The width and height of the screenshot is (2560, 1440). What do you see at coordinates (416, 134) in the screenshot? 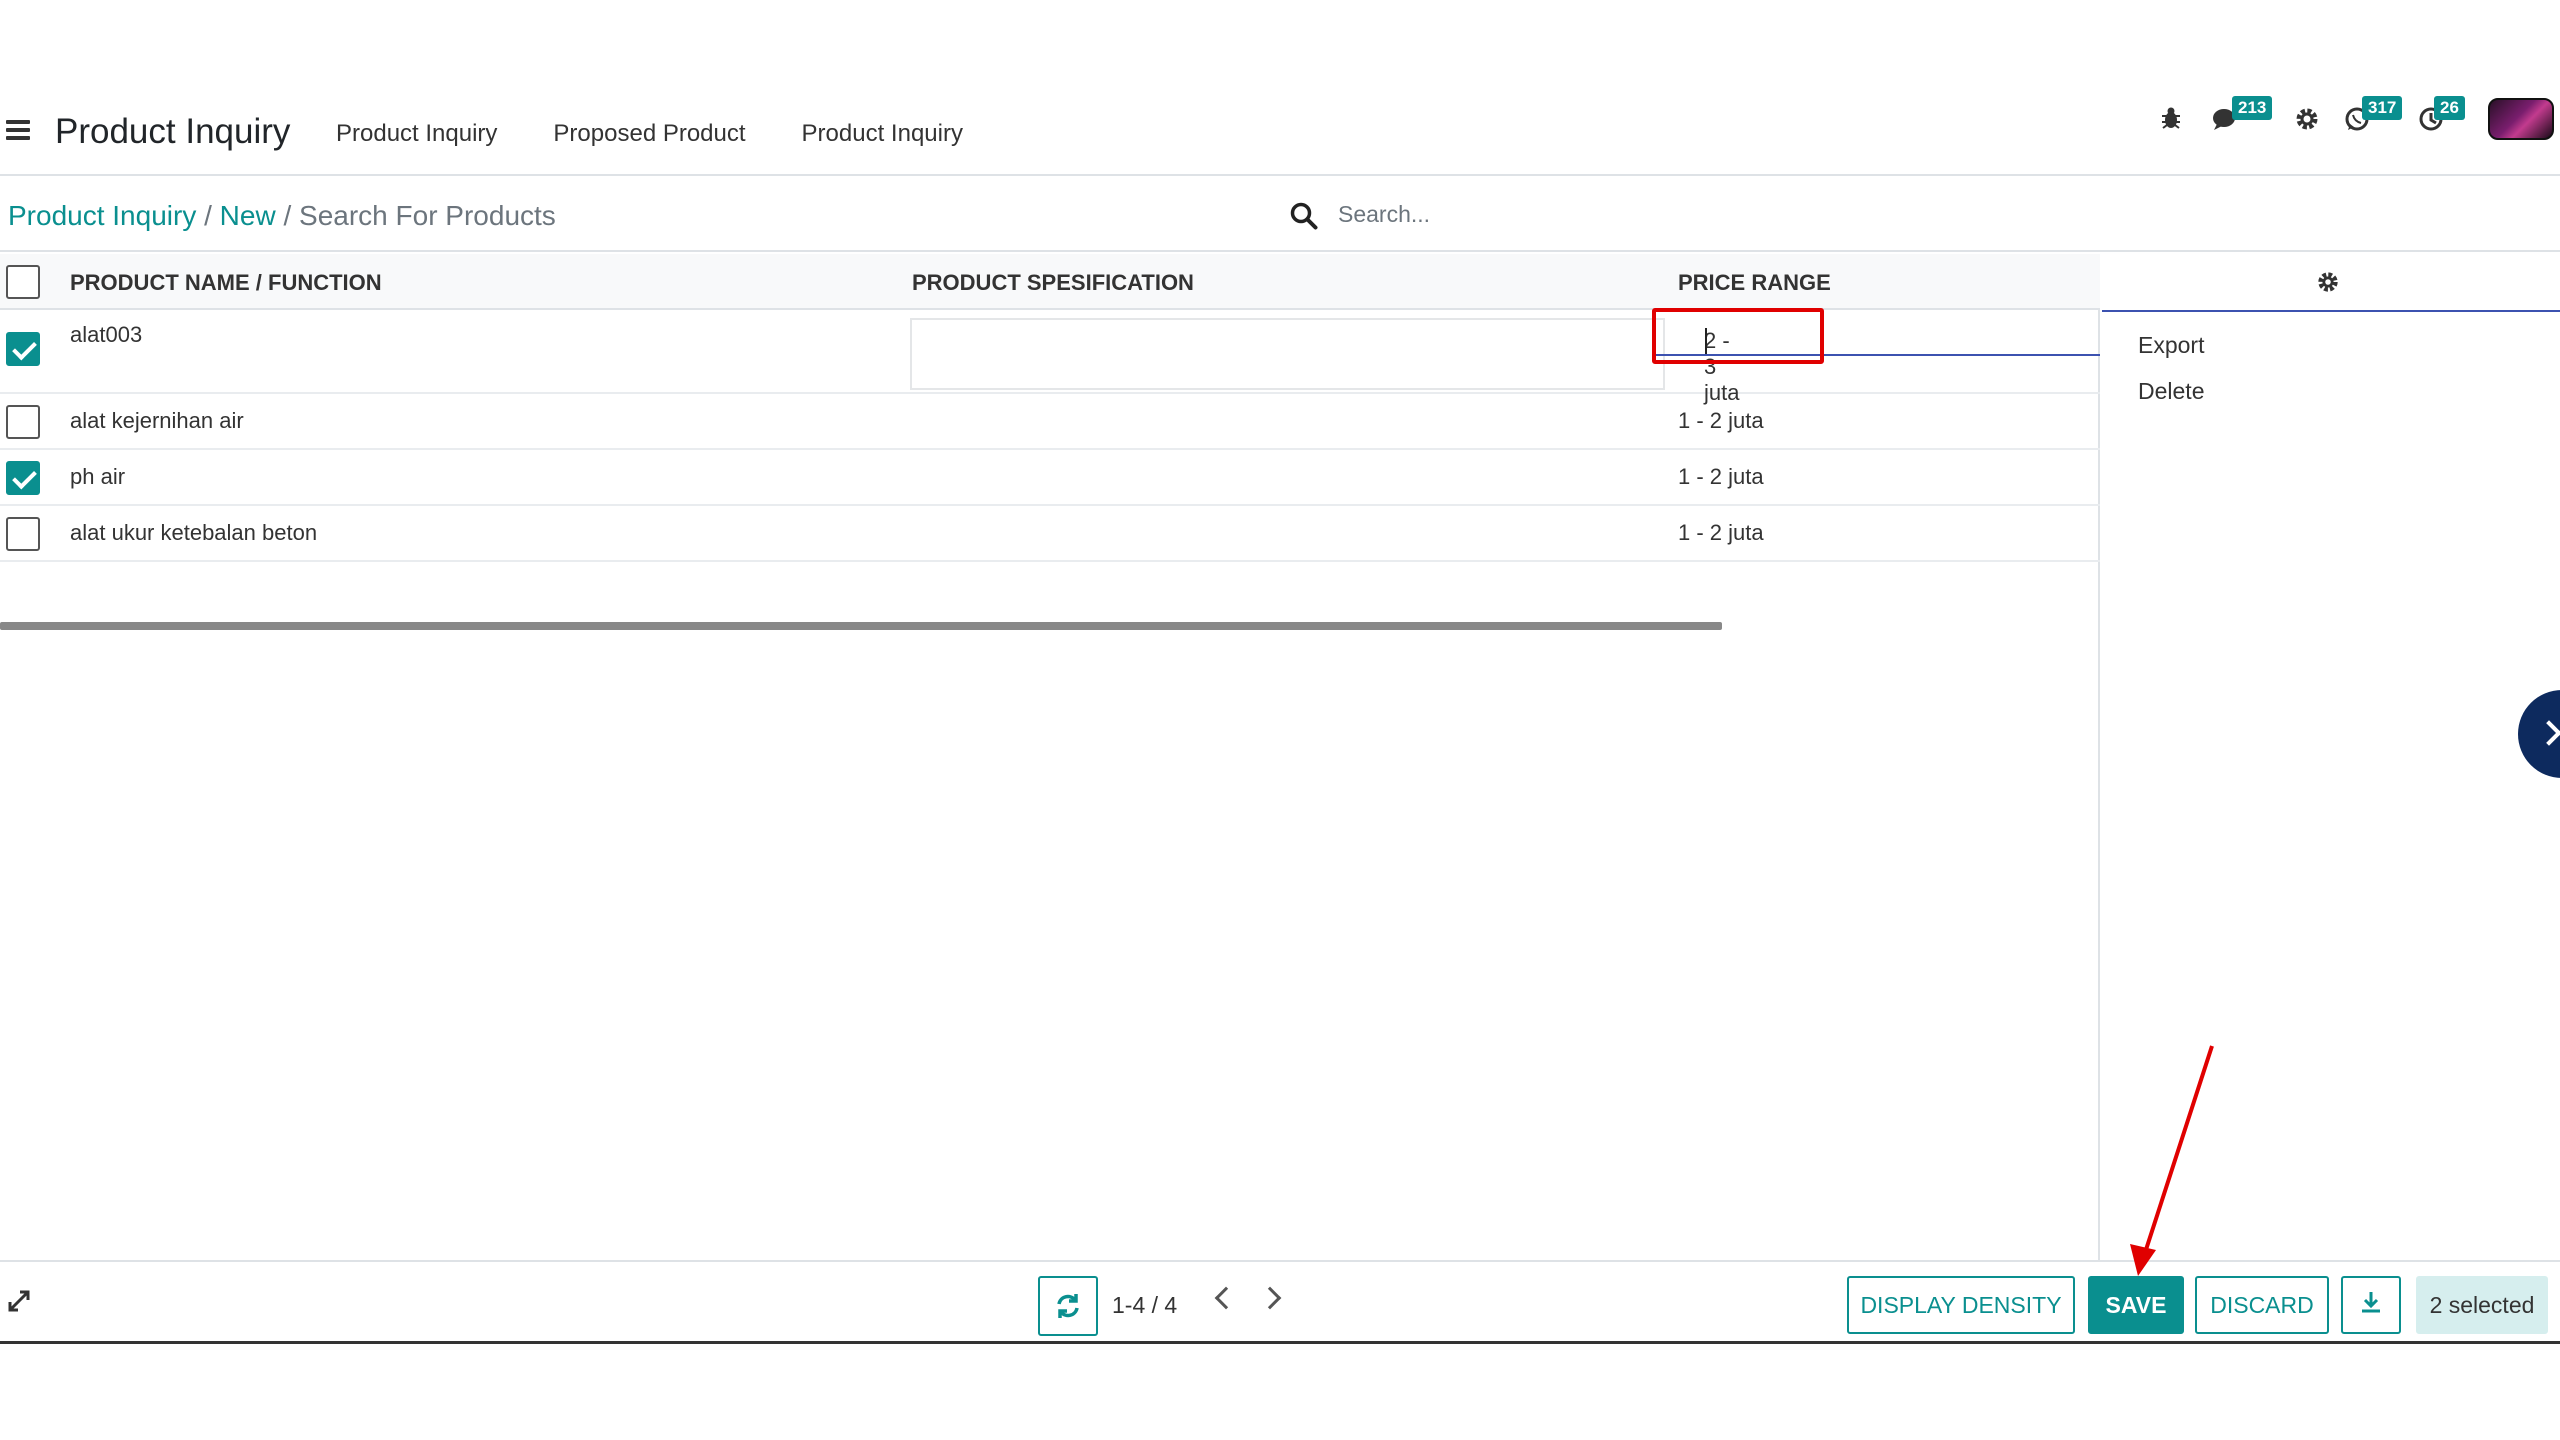
I see `nav-item-product-inquiry: Product Inquiry` at bounding box center [416, 134].